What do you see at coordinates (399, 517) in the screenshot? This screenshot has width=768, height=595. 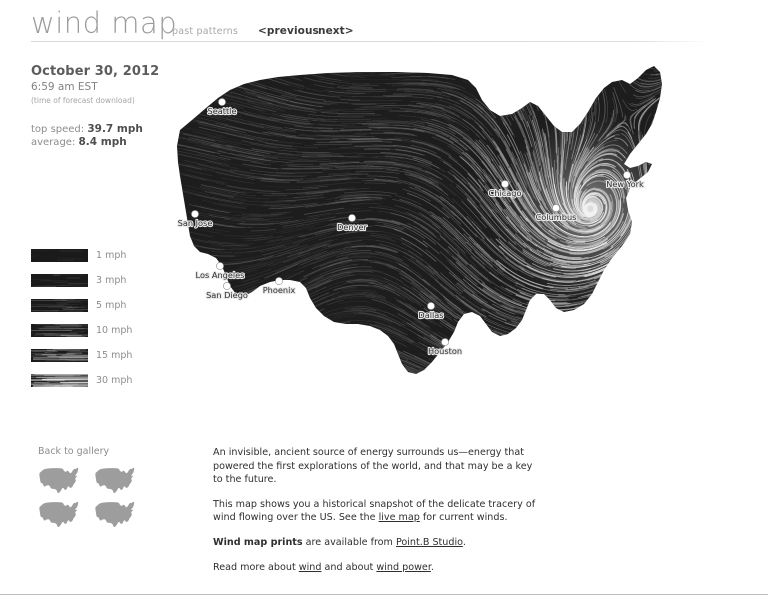 I see `live-map-link: live map` at bounding box center [399, 517].